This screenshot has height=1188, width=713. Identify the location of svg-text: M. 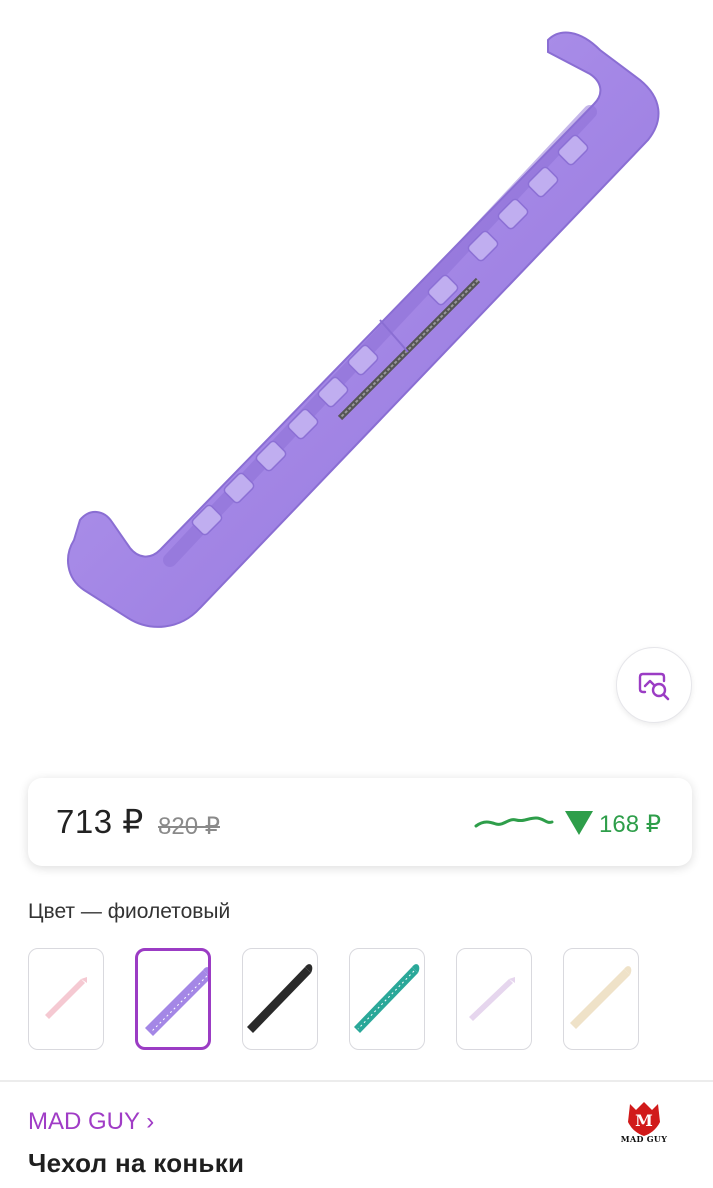
(644, 1120).